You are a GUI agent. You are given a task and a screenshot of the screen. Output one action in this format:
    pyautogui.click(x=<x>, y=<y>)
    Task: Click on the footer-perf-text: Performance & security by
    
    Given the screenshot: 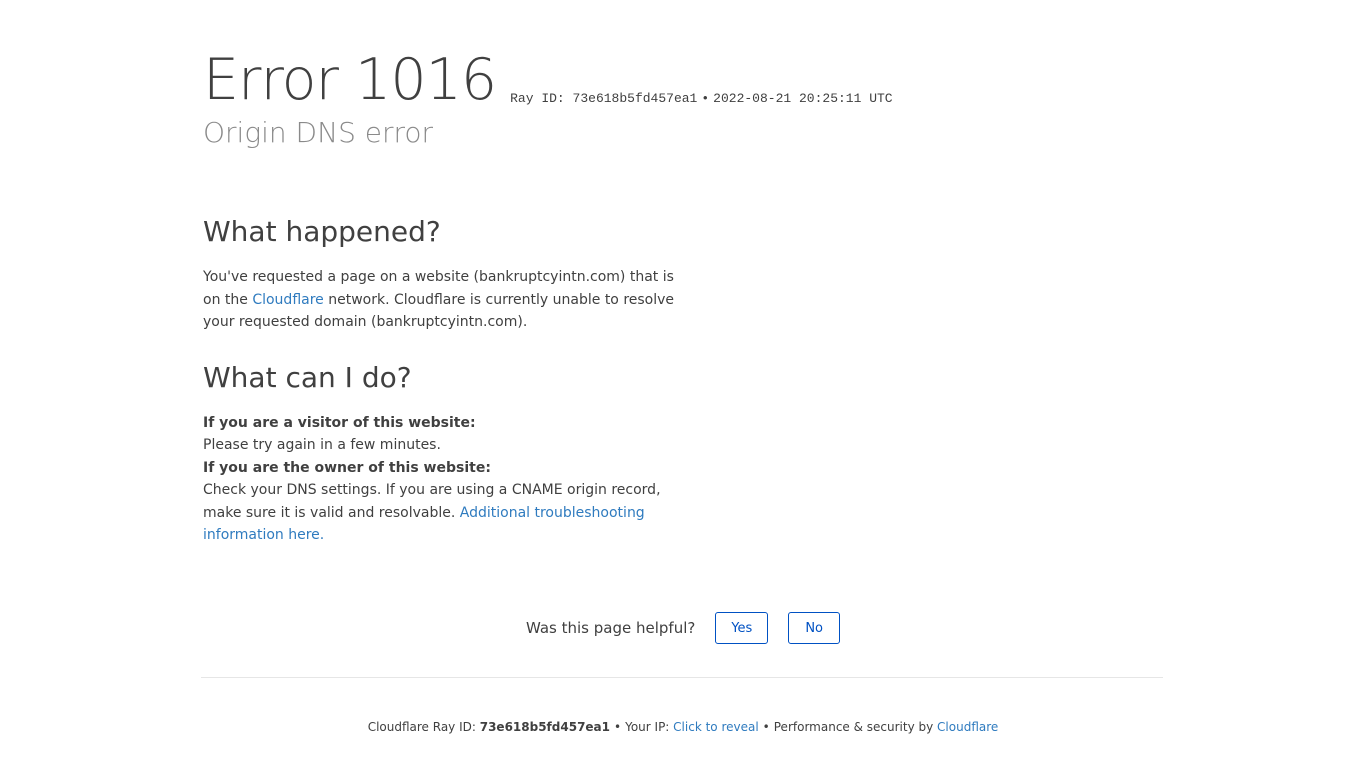 What is the action you would take?
    pyautogui.click(x=855, y=727)
    